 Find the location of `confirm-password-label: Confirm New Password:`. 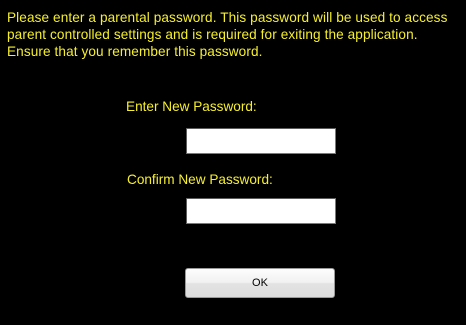

confirm-password-label: Confirm New Password: is located at coordinates (200, 179).